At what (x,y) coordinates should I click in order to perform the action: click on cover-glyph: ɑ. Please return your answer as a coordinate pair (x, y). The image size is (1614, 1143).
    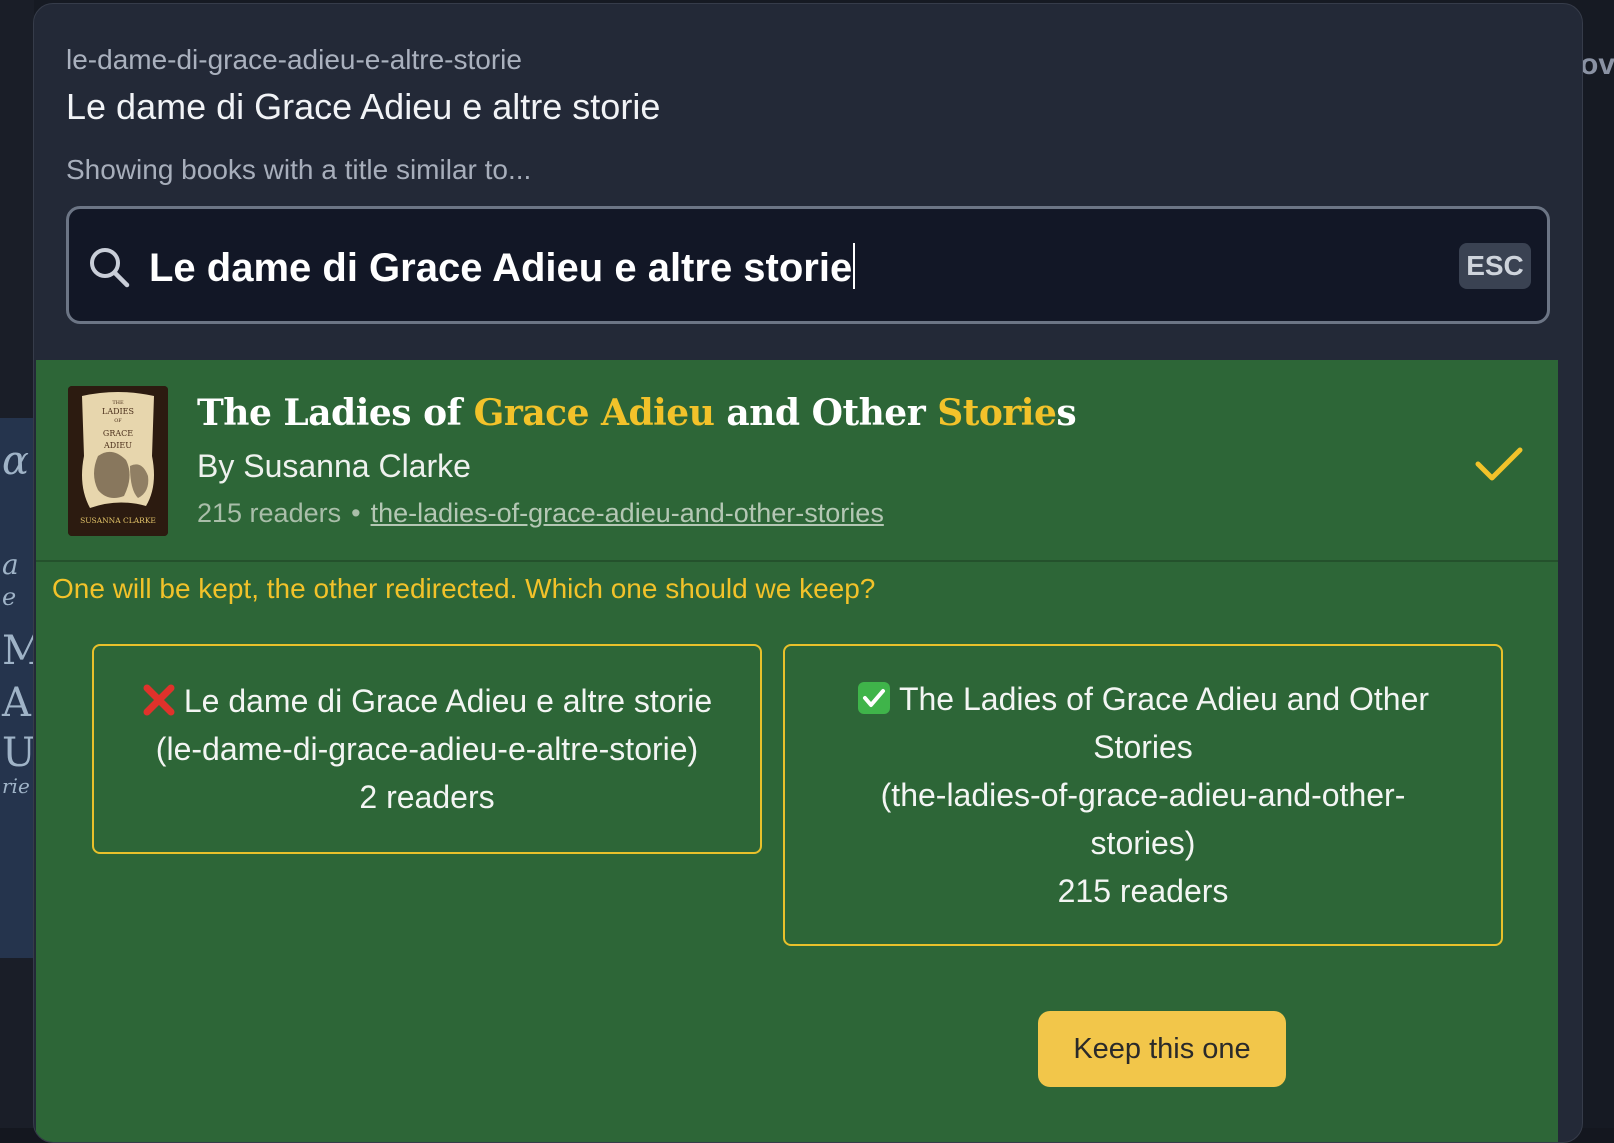
    Looking at the image, I should click on (15, 461).